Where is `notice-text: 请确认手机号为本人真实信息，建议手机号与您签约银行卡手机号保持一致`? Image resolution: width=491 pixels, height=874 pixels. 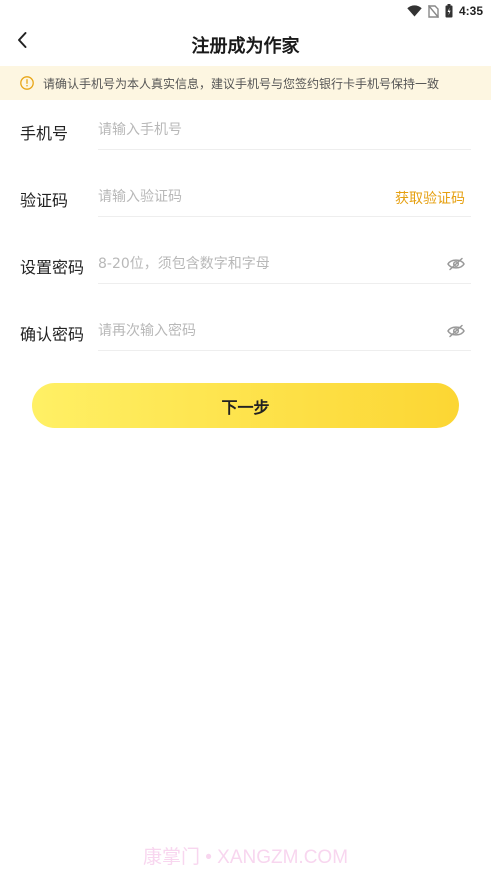
notice-text: 请确认手机号为本人真实信息，建议手机号与您签约银行卡手机号保持一致 is located at coordinates (241, 83).